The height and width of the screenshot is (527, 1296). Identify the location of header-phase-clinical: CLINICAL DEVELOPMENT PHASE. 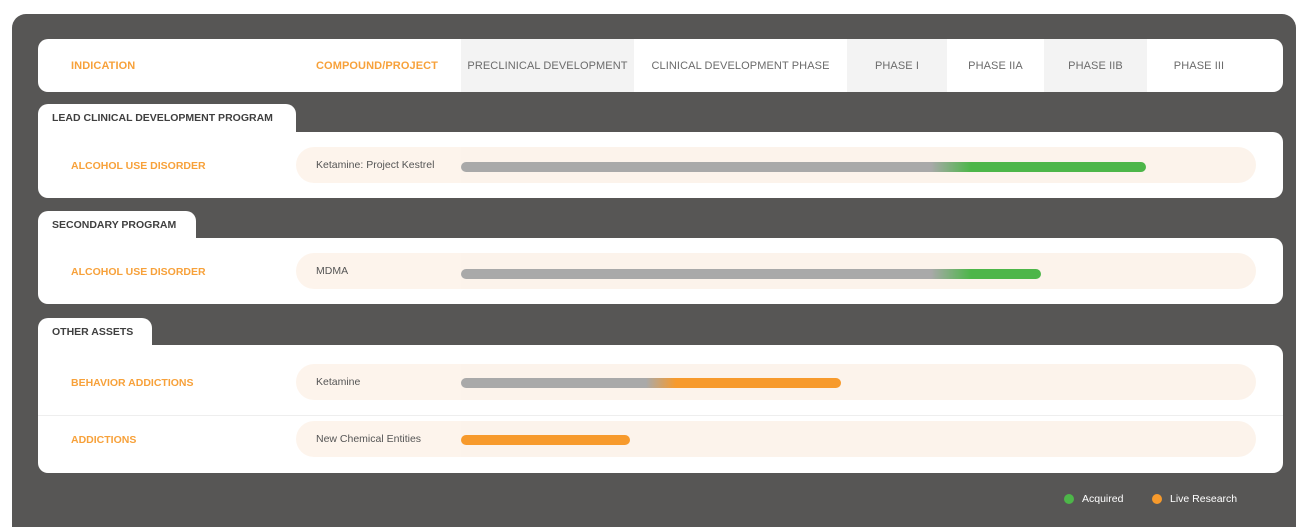
(740, 65).